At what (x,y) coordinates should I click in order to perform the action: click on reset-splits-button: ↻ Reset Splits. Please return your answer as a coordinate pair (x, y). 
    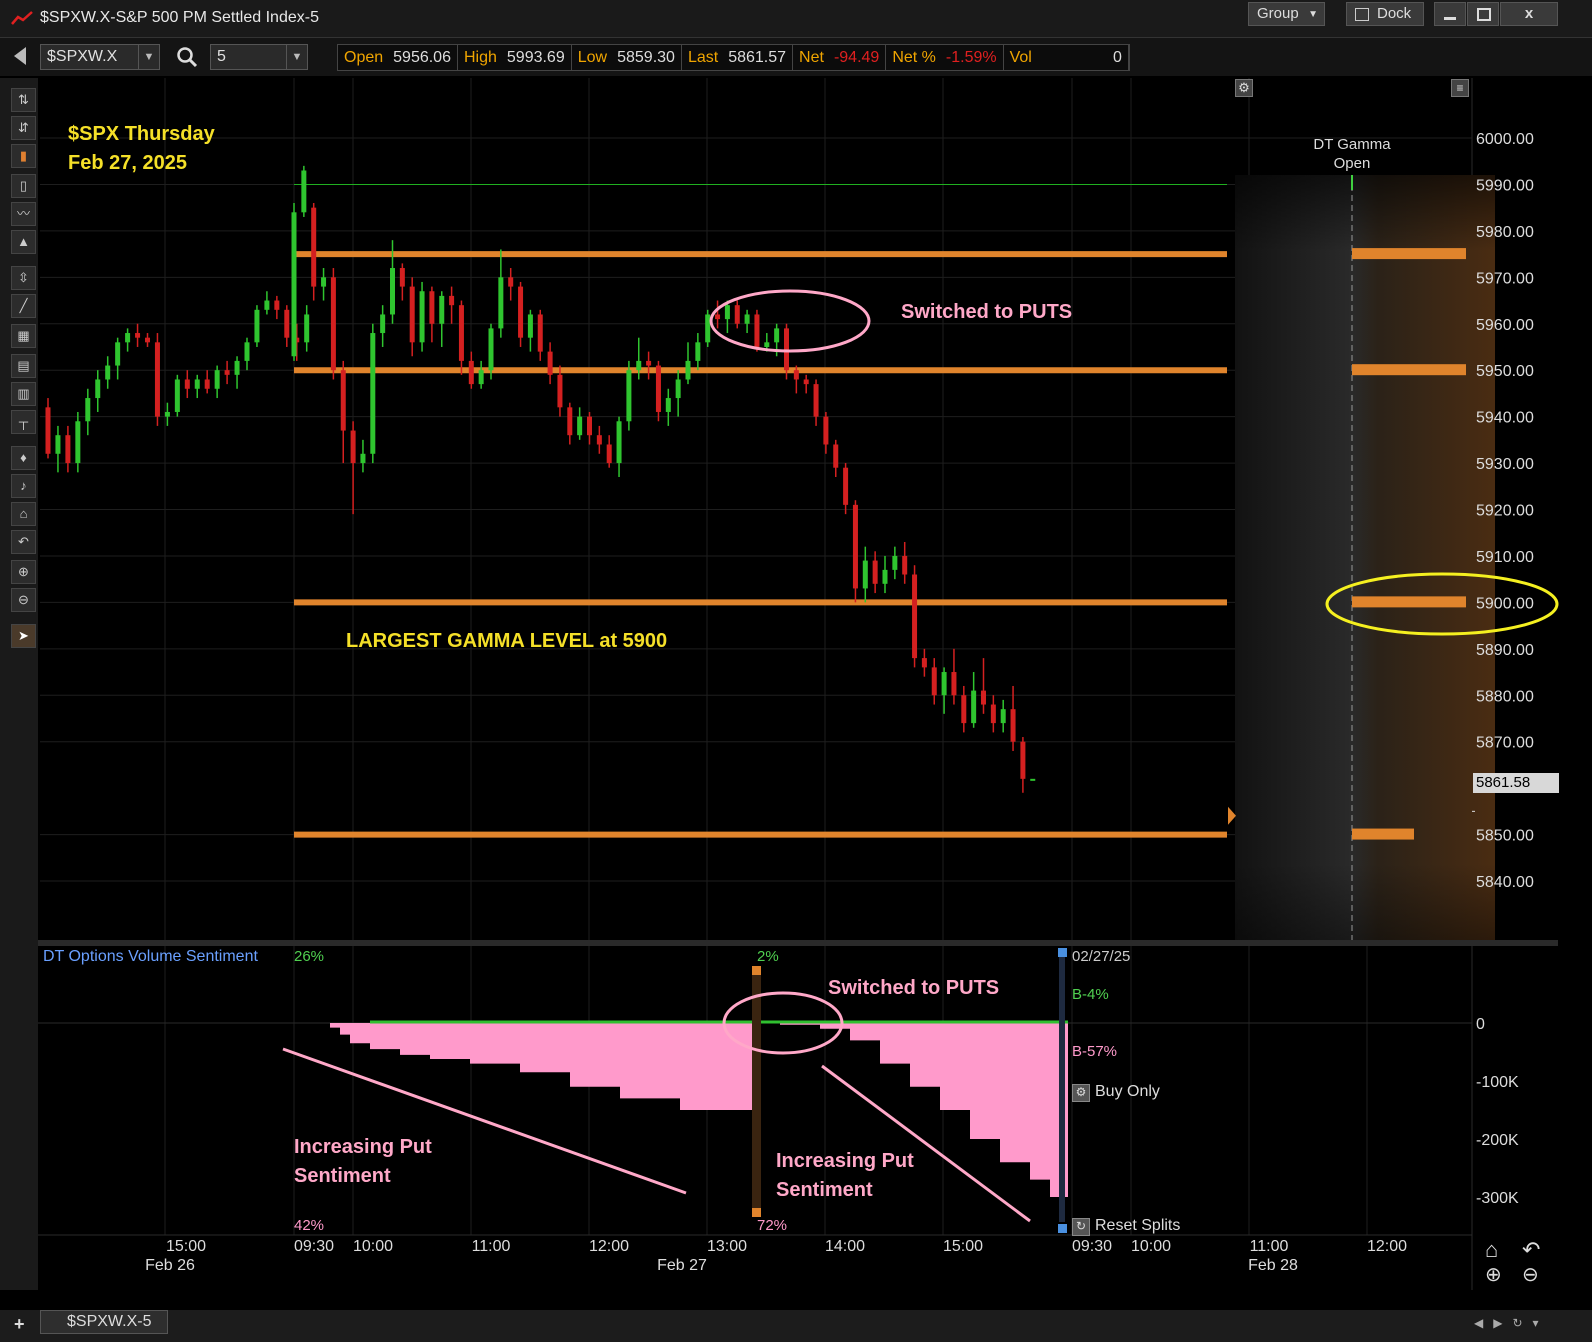
    Looking at the image, I should click on (1126, 1226).